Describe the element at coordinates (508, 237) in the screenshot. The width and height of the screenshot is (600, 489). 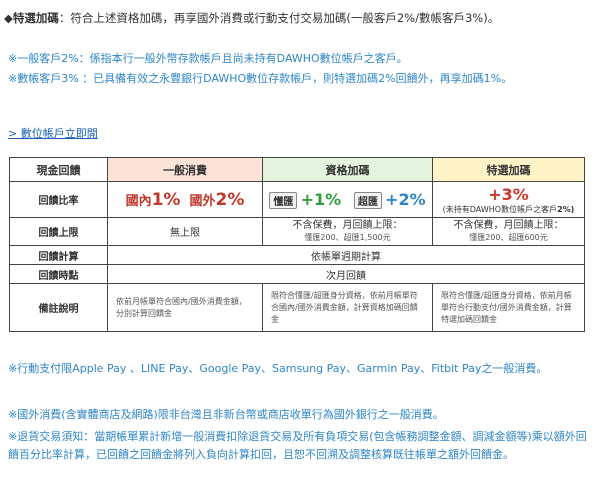
I see `cap-special-sub: 懂匯200、超匯600元` at that location.